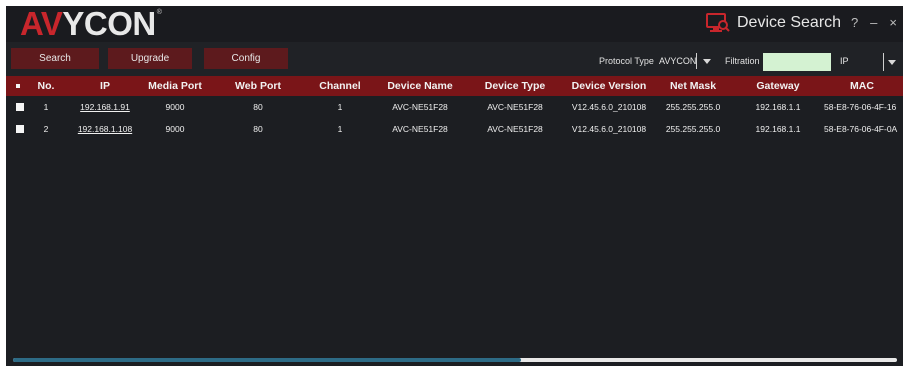  I want to click on filtration-dropdown-button, so click(891, 62).